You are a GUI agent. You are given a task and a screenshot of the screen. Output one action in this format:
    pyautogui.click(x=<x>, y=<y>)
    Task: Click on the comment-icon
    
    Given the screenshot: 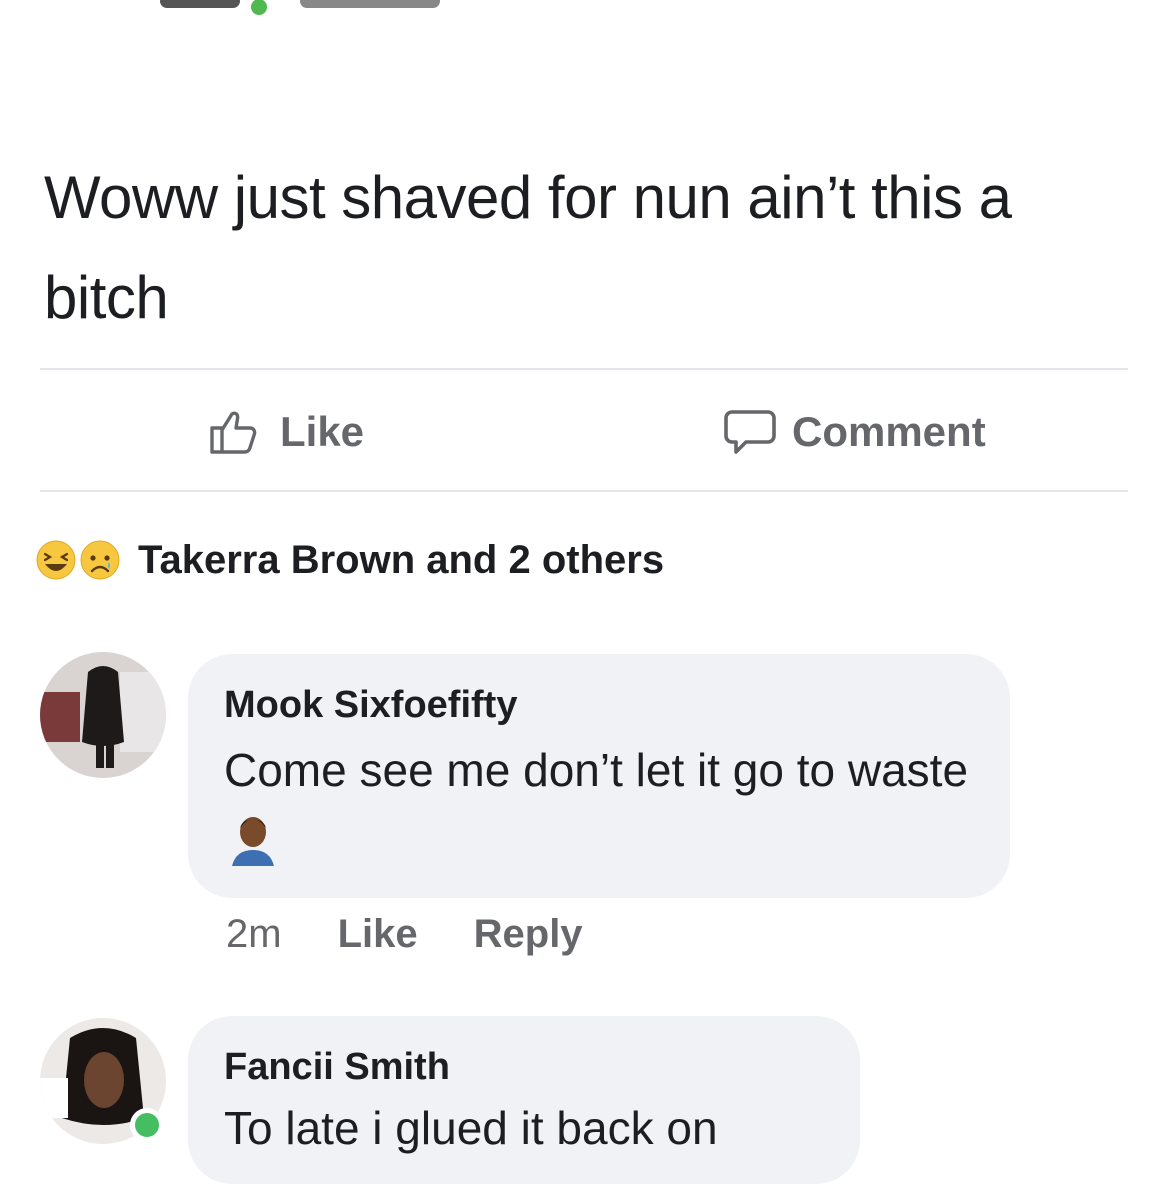 What is the action you would take?
    pyautogui.click(x=750, y=432)
    